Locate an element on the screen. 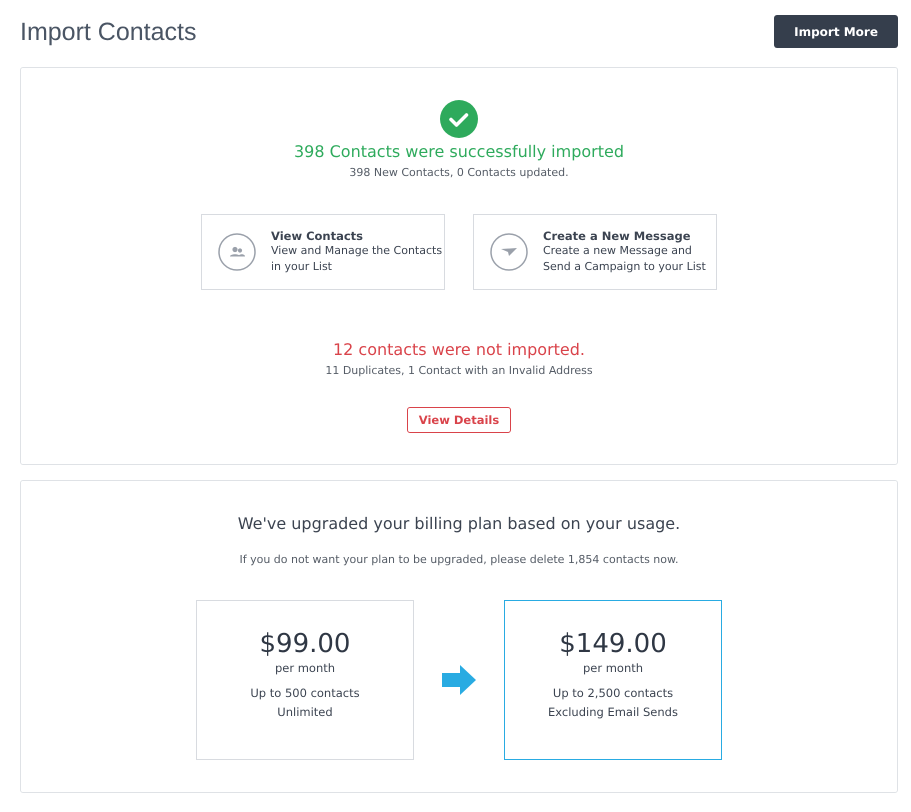 This screenshot has width=911, height=812. action-title: View Contacts is located at coordinates (317, 236).